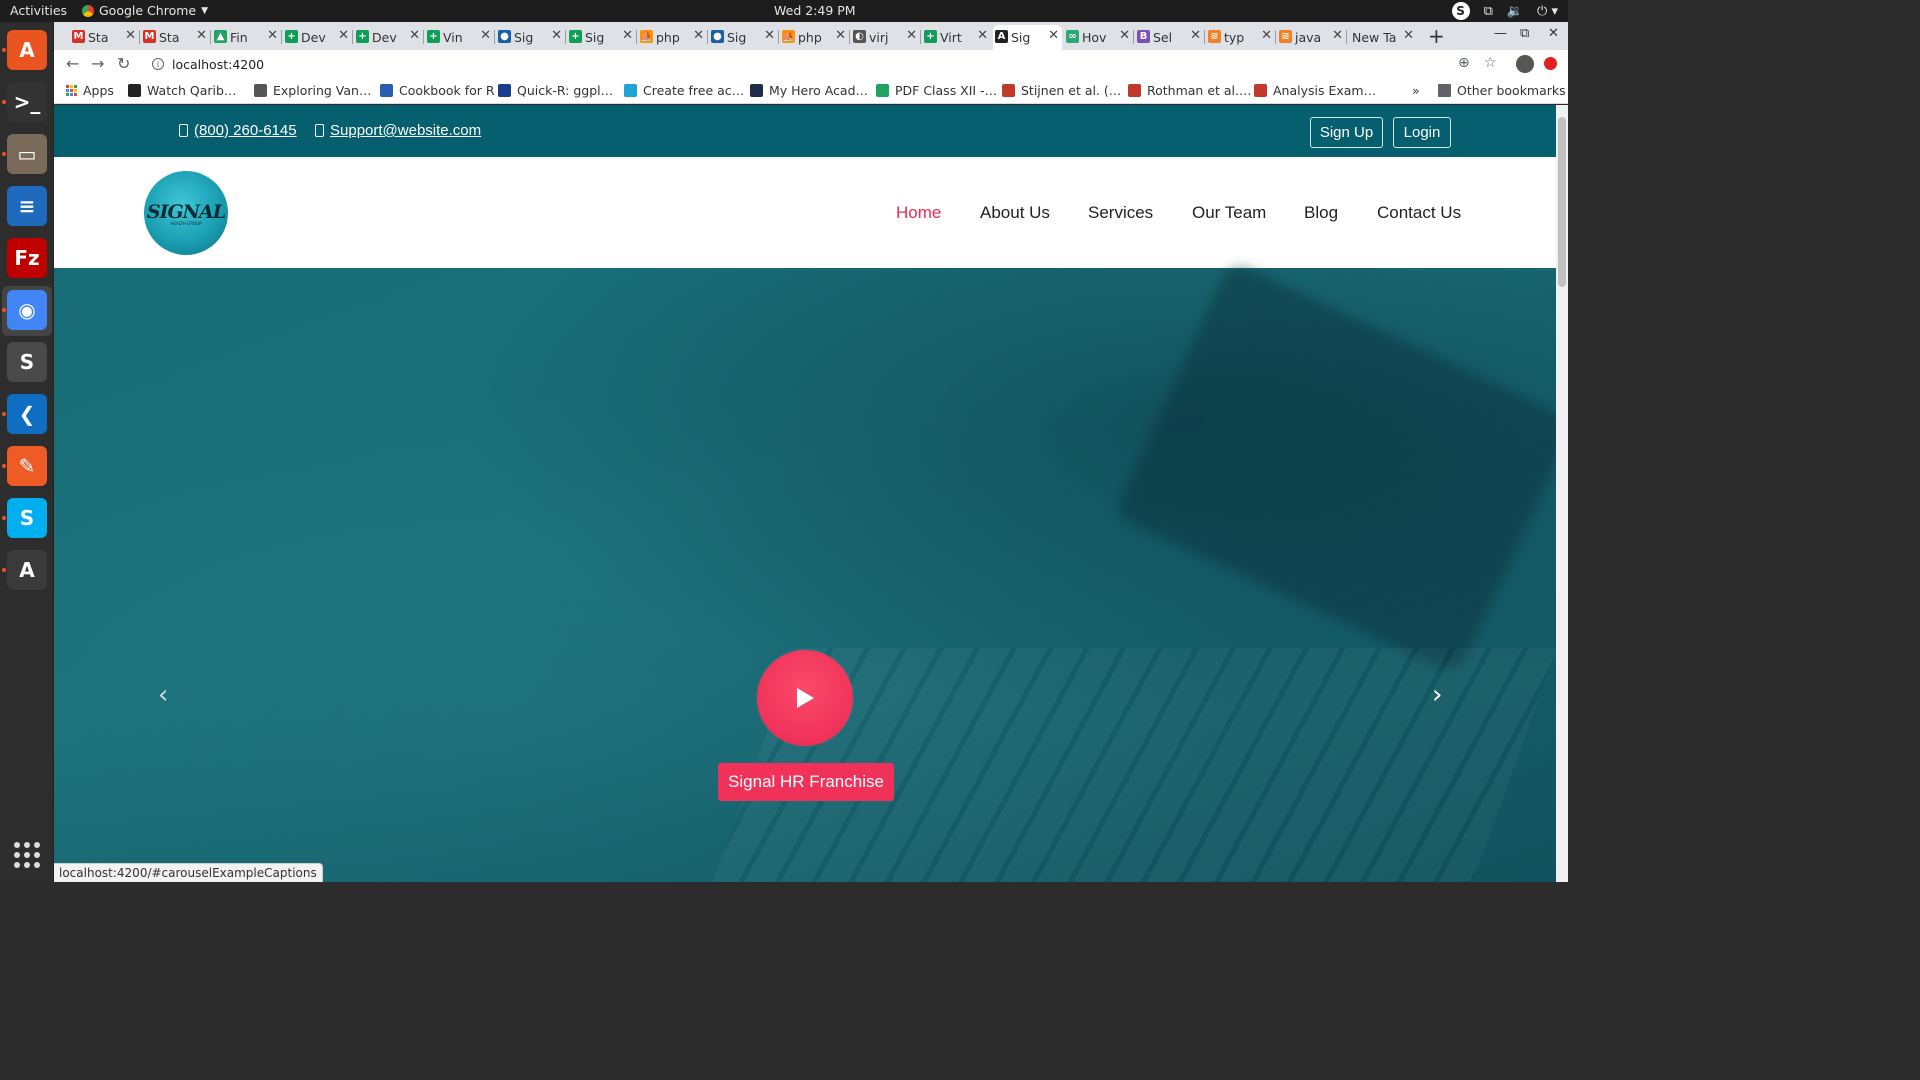 The height and width of the screenshot is (1080, 1920). I want to click on back-icon: ←, so click(72, 63).